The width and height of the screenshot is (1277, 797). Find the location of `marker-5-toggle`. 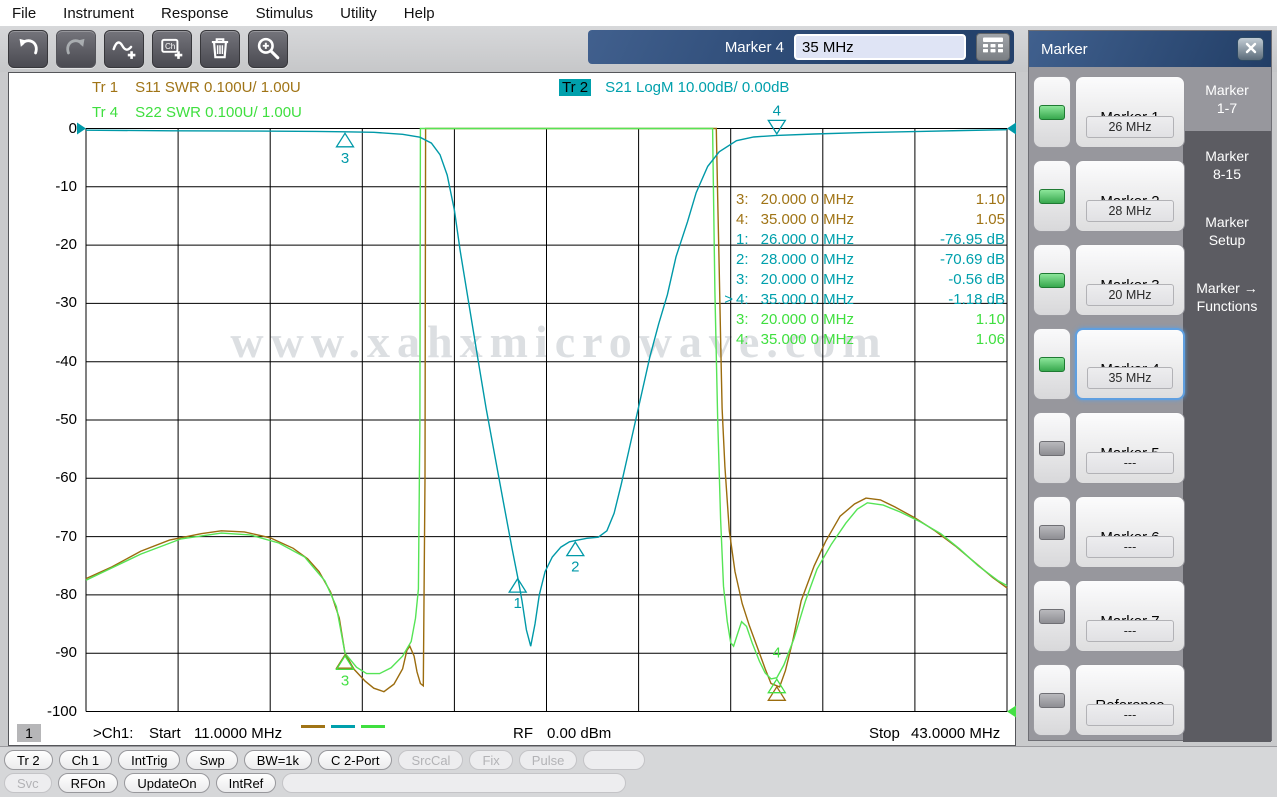

marker-5-toggle is located at coordinates (1052, 448).